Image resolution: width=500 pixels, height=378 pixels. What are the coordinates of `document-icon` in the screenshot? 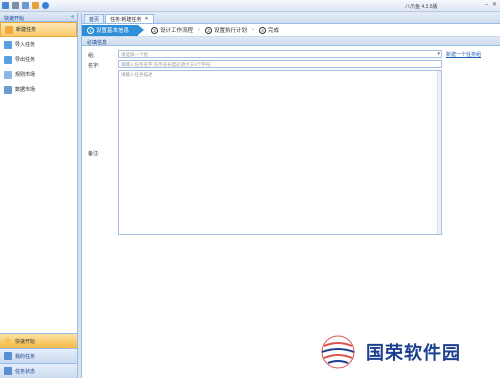 It's located at (25, 5).